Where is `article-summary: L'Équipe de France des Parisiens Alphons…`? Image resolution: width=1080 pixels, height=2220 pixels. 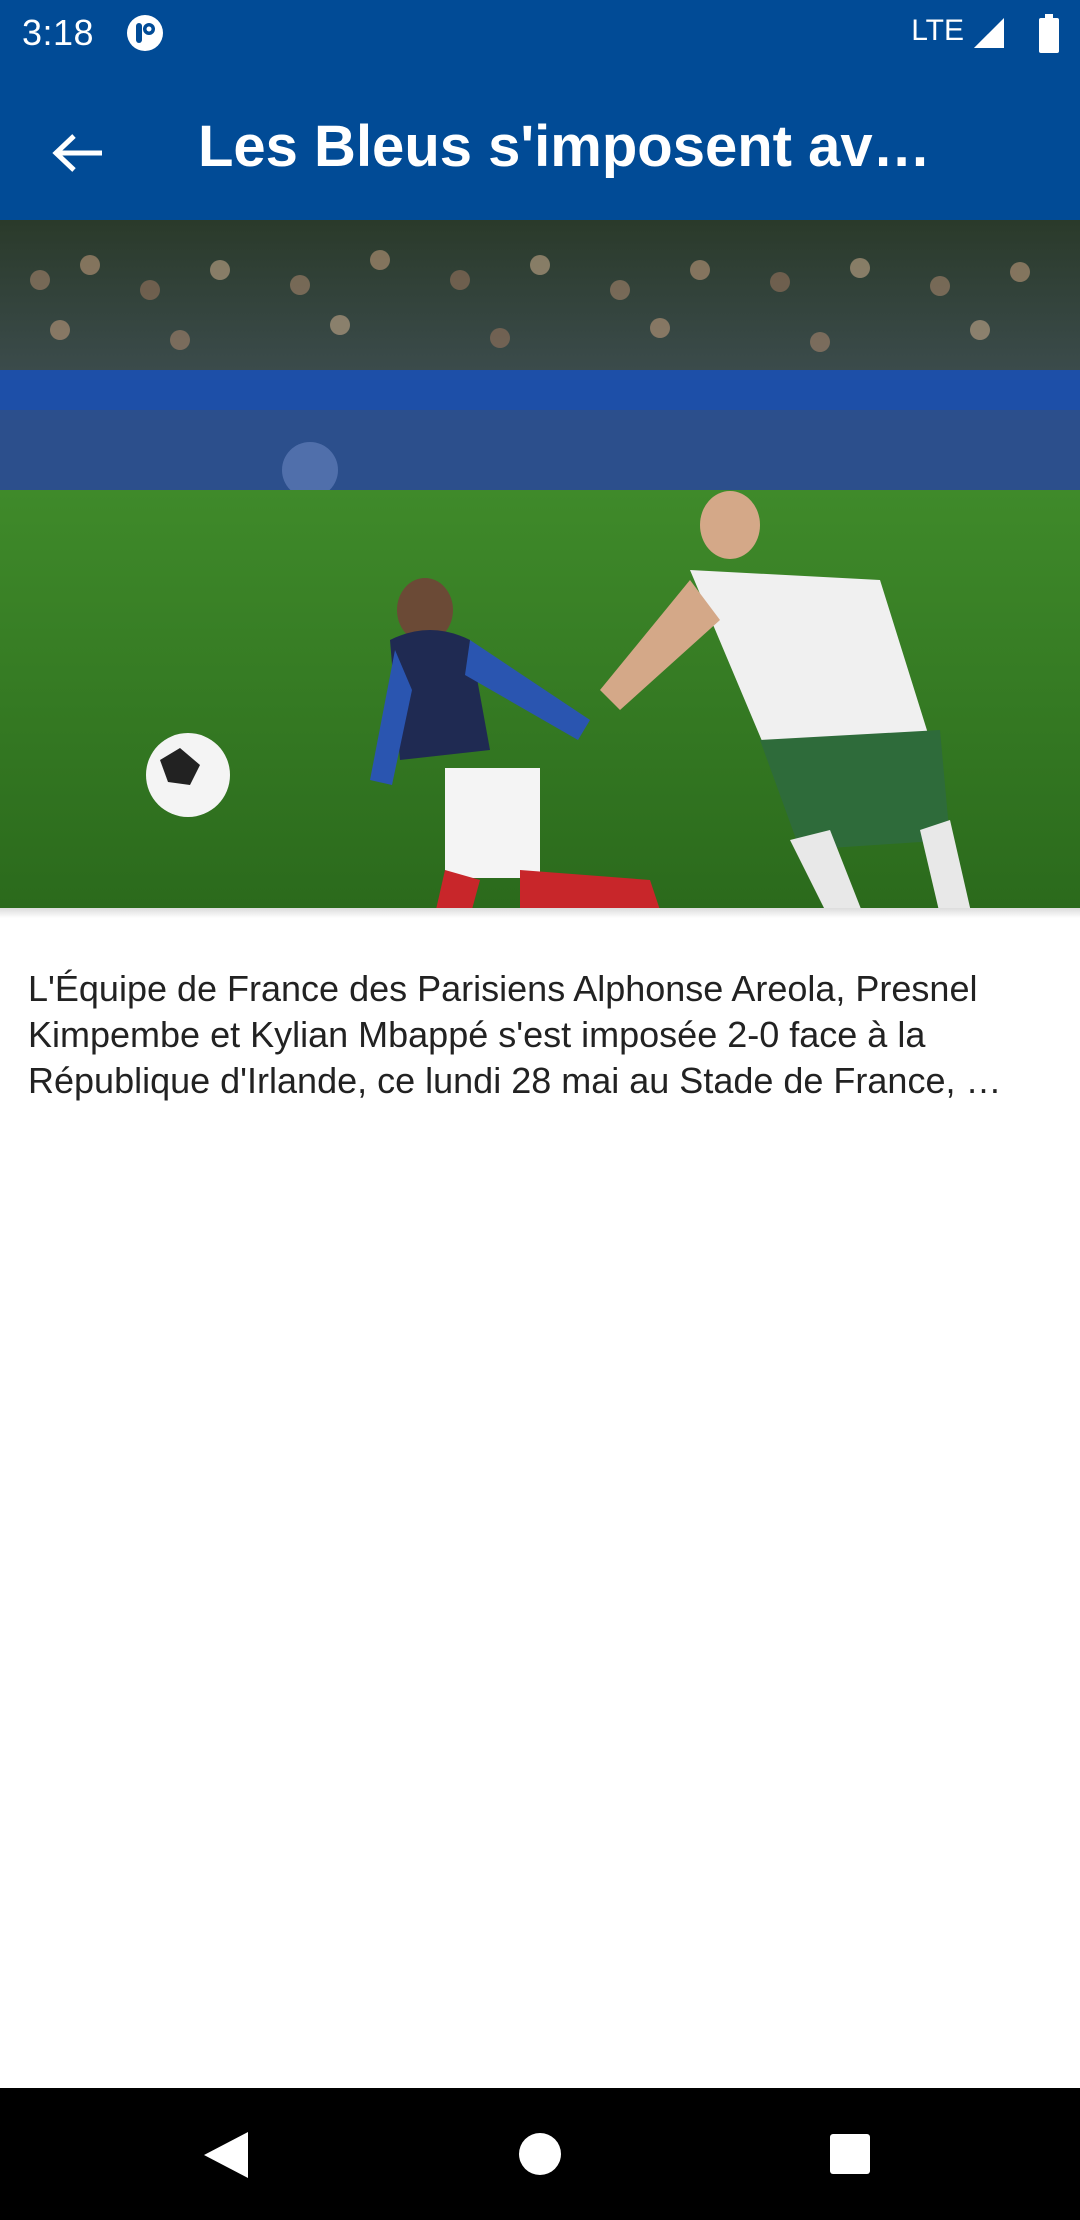
article-summary: L'Équipe de France des Parisiens Alphons… is located at coordinates (543, 1035).